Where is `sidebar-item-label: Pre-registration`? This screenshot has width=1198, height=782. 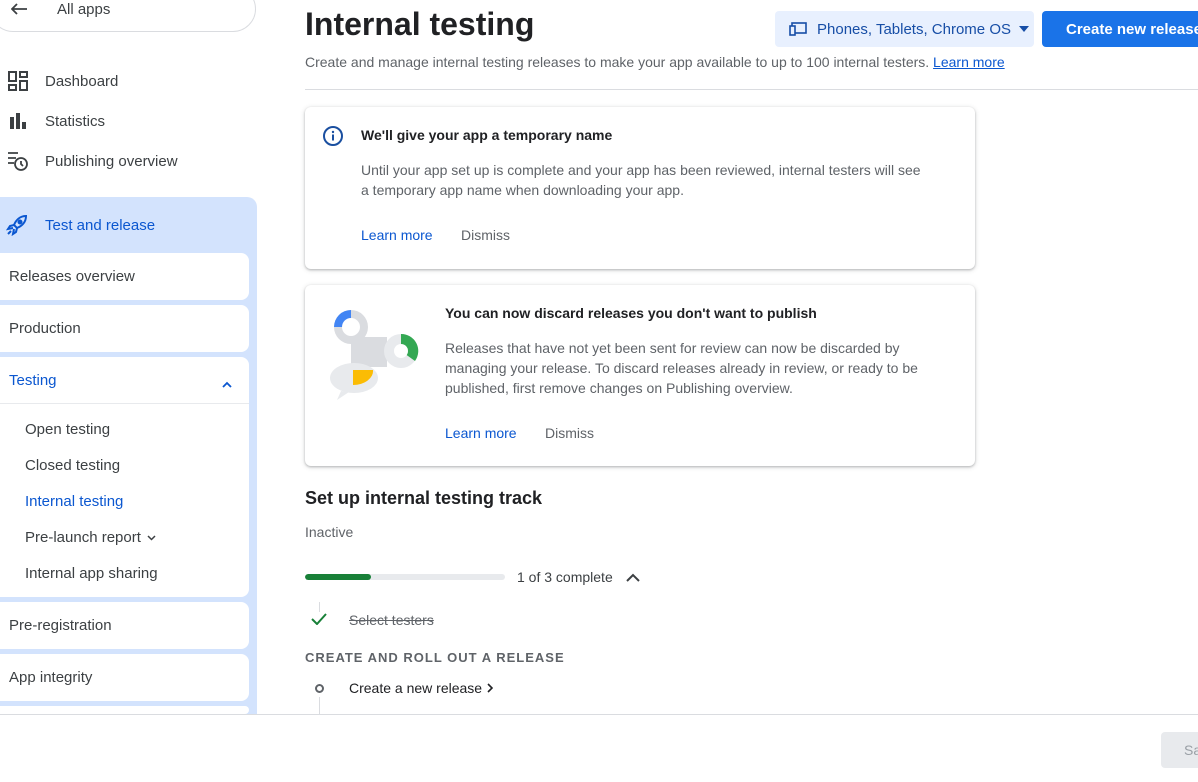
sidebar-item-label: Pre-registration is located at coordinates (60, 625).